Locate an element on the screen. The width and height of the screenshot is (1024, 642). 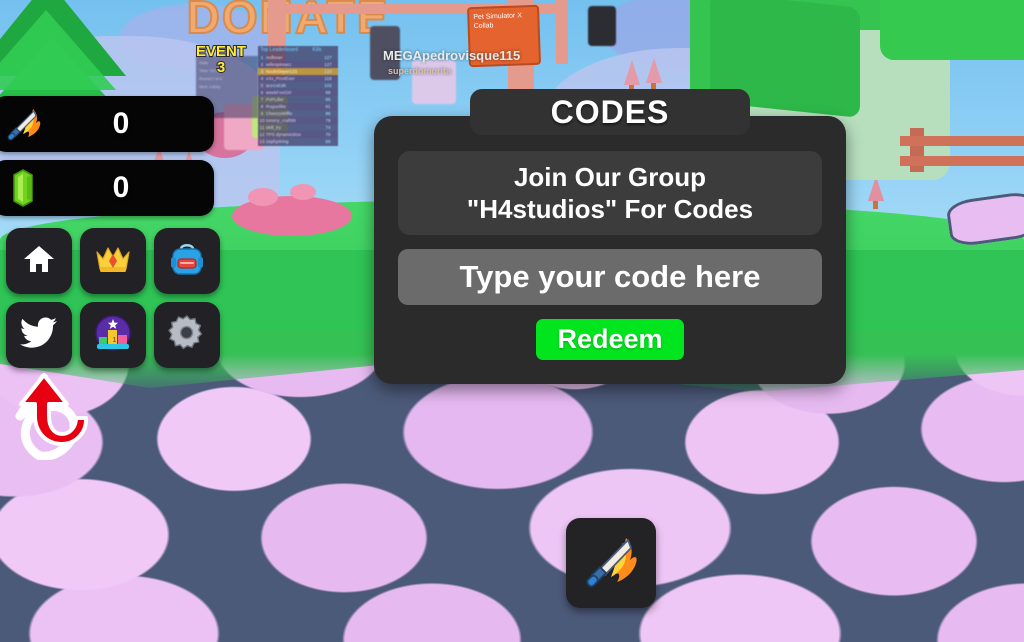
event-badge: EVENT 3 is located at coordinates (221, 60).